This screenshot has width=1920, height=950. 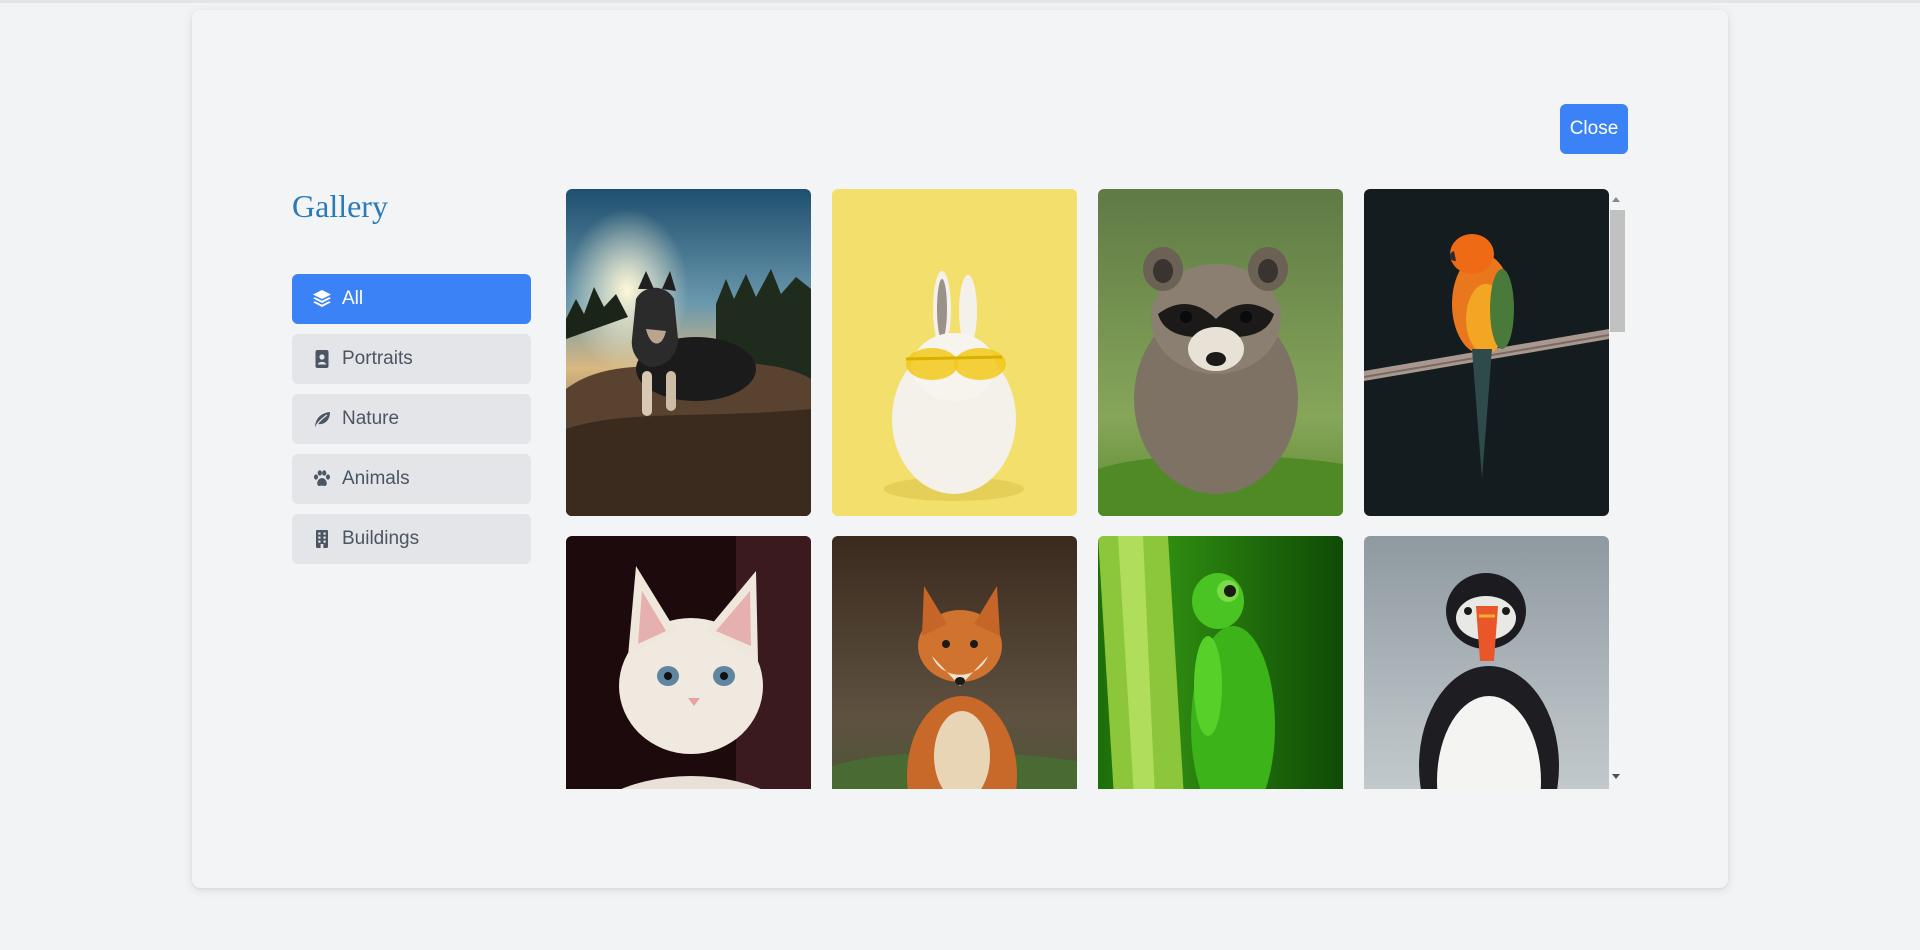 I want to click on building-icon, so click(x=322, y=539).